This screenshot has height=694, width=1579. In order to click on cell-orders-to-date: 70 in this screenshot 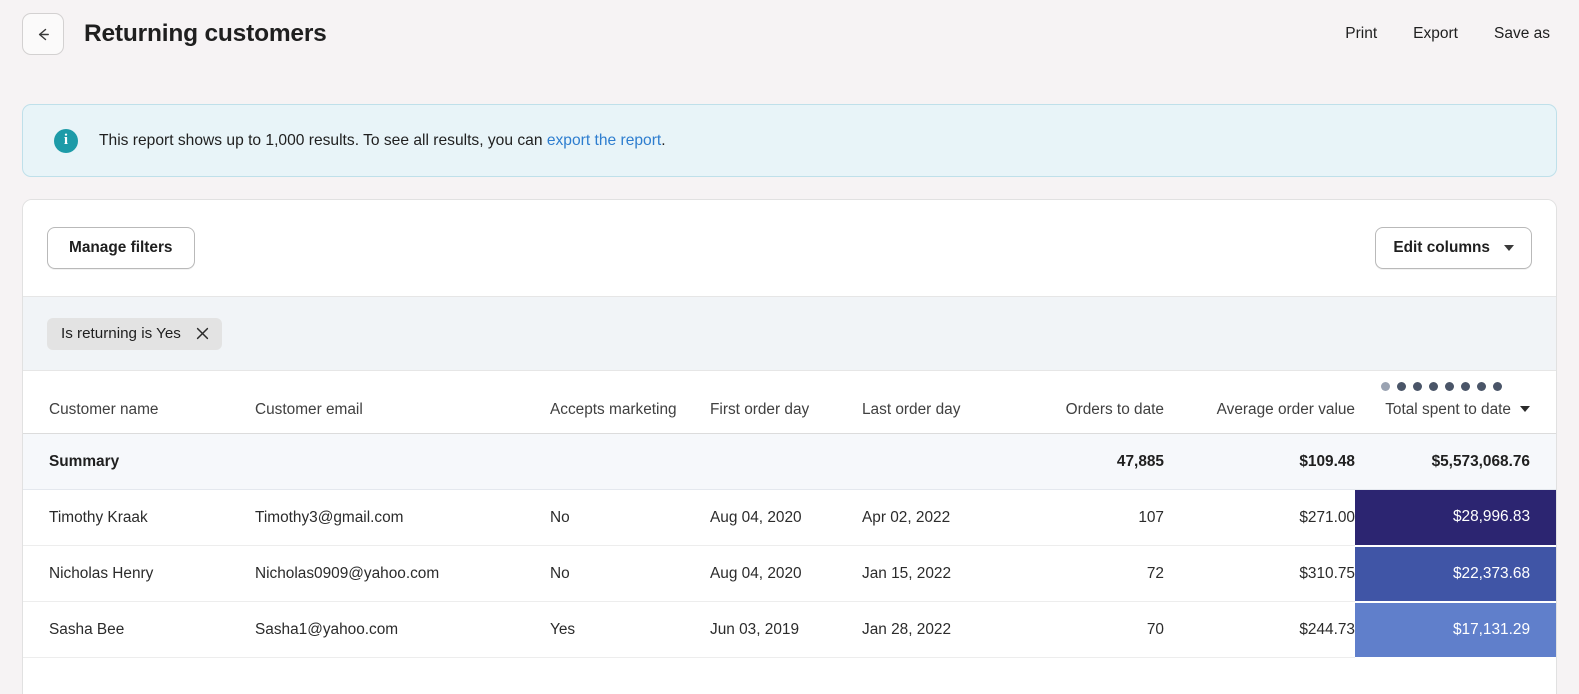, I will do `click(1089, 629)`.